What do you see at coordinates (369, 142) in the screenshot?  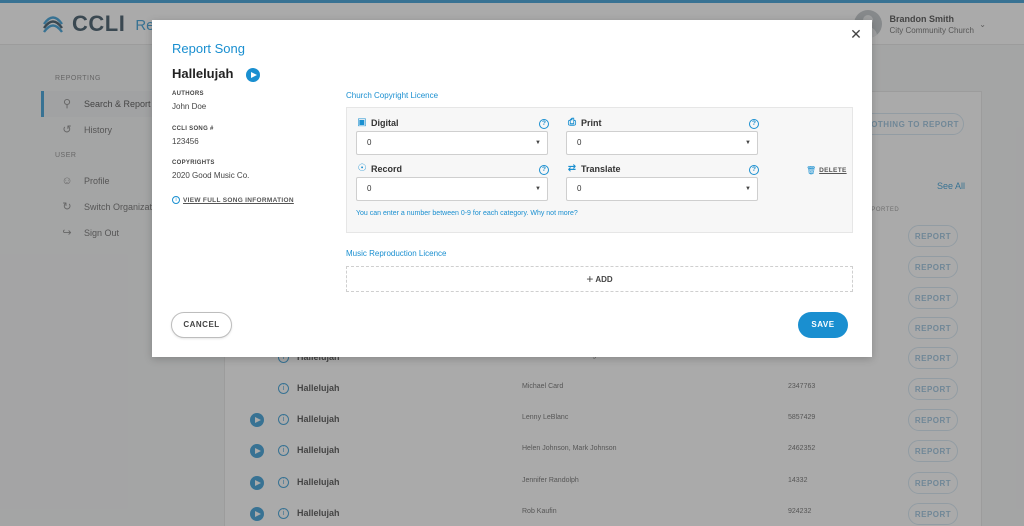 I see `digital-select-value: 0` at bounding box center [369, 142].